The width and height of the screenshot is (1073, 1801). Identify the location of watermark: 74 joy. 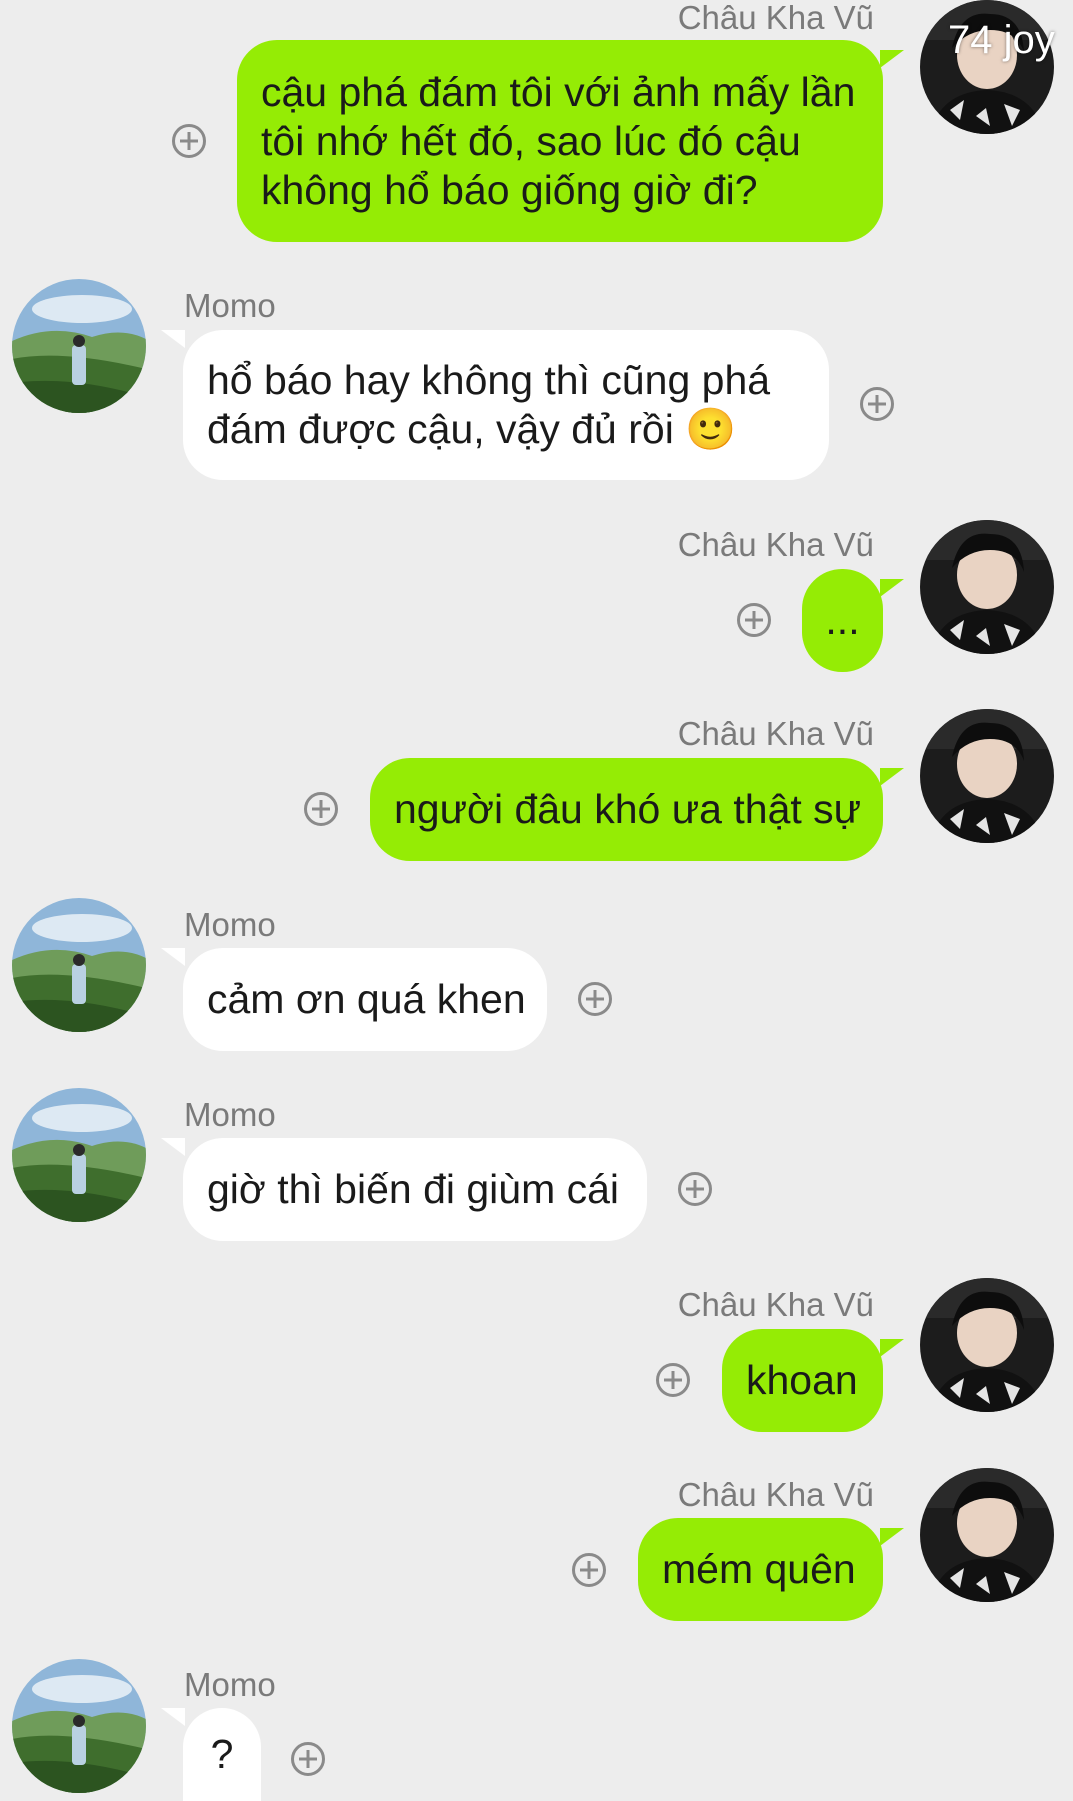
(1001, 40).